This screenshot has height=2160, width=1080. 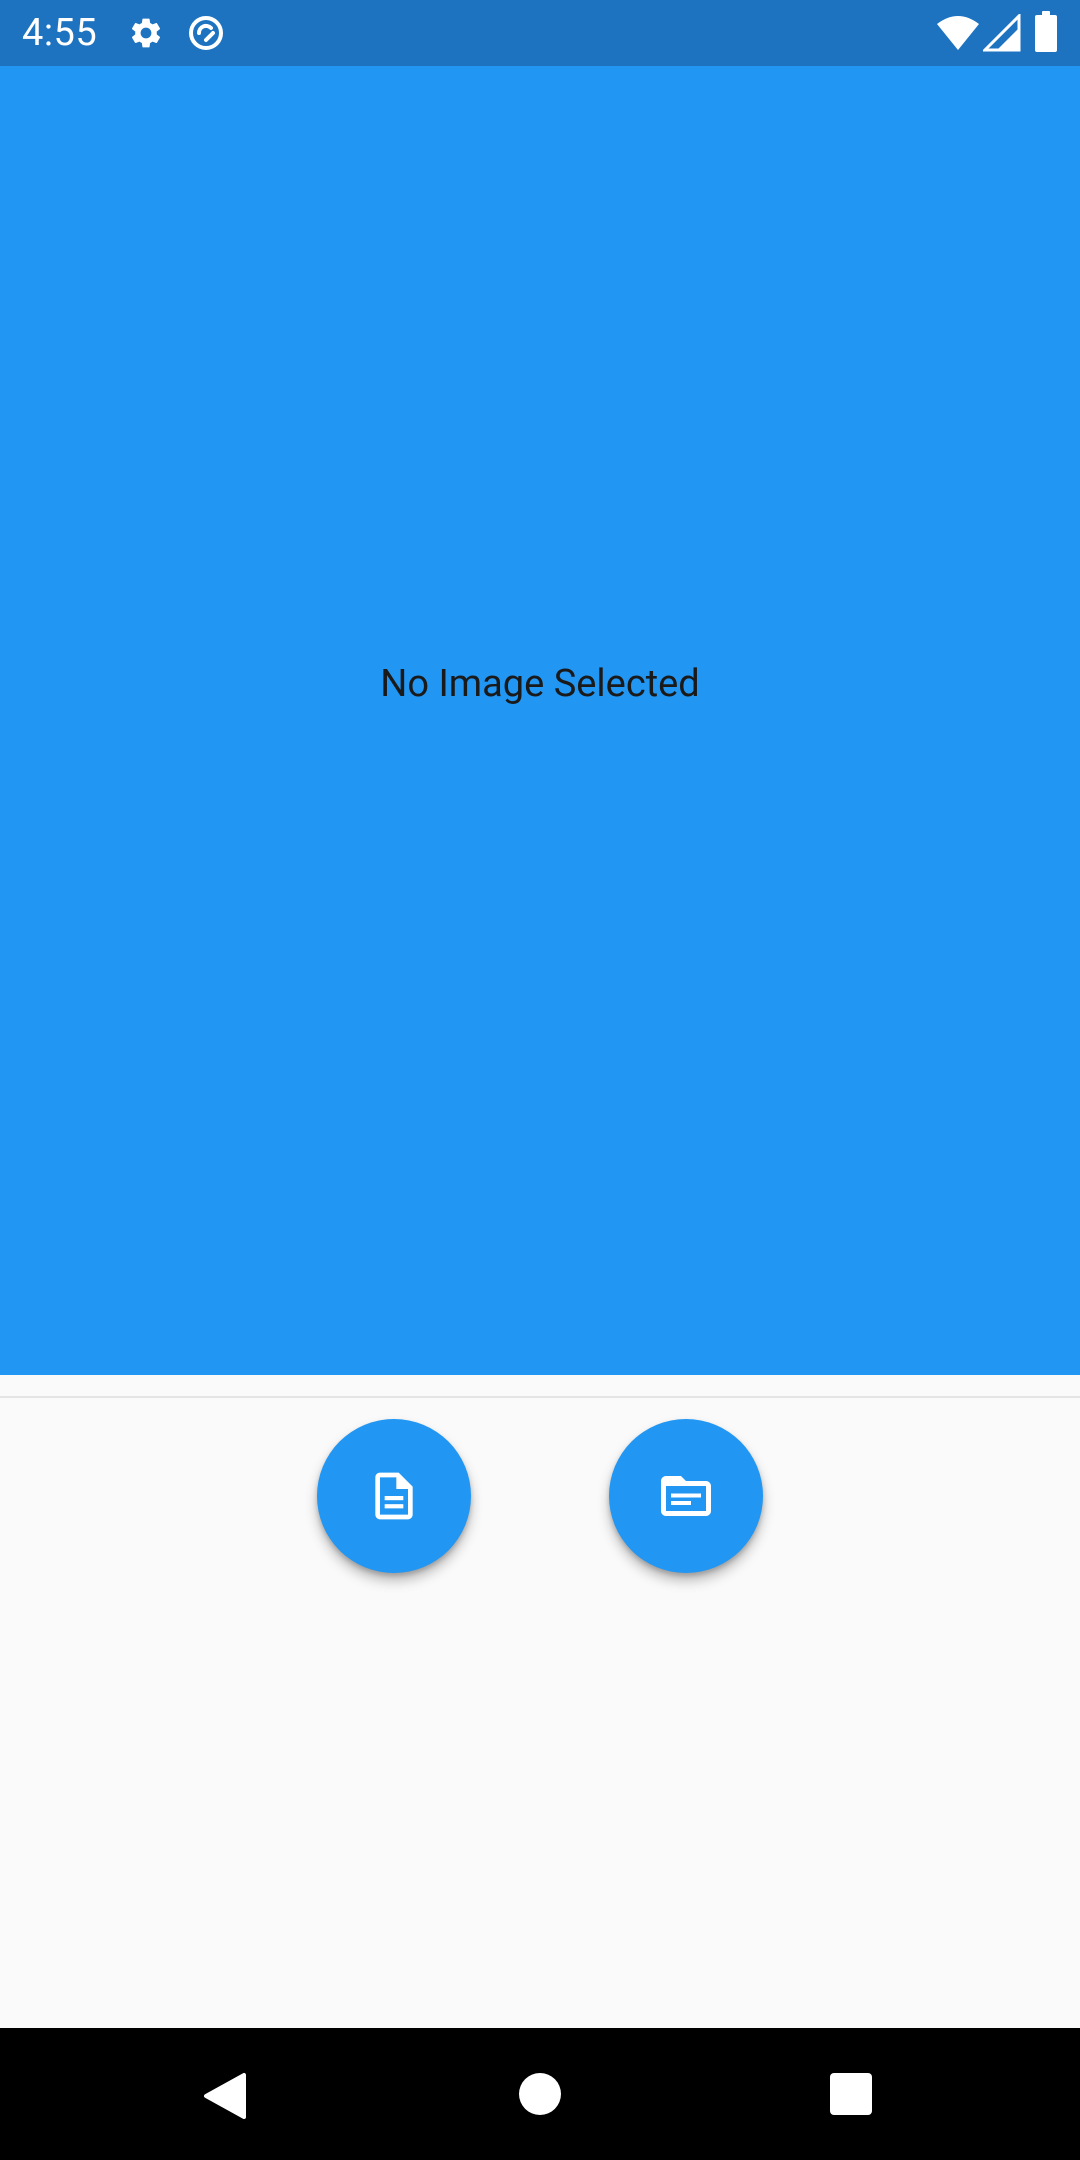 What do you see at coordinates (958, 33) in the screenshot?
I see `wifi-icon` at bounding box center [958, 33].